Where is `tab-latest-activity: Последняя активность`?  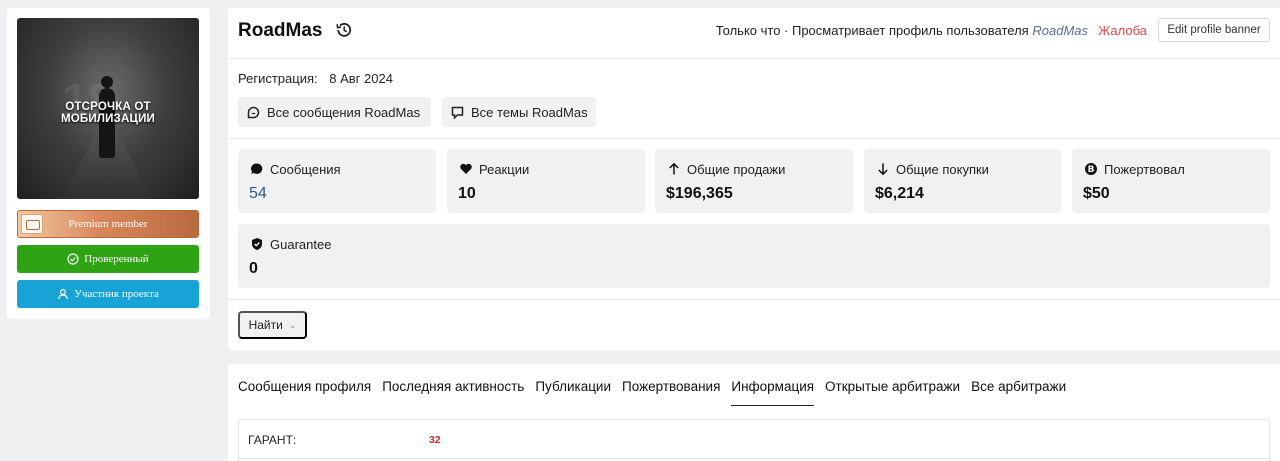
tab-latest-activity: Последняя активность is located at coordinates (453, 392).